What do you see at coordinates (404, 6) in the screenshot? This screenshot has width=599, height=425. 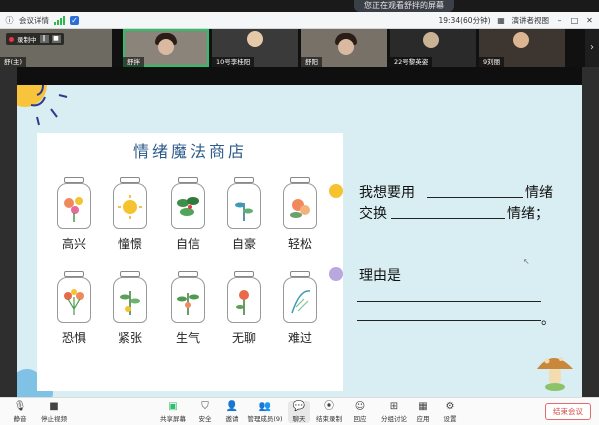 I see `screen-share-notice: 您正在观看舒拌的屏幕` at bounding box center [404, 6].